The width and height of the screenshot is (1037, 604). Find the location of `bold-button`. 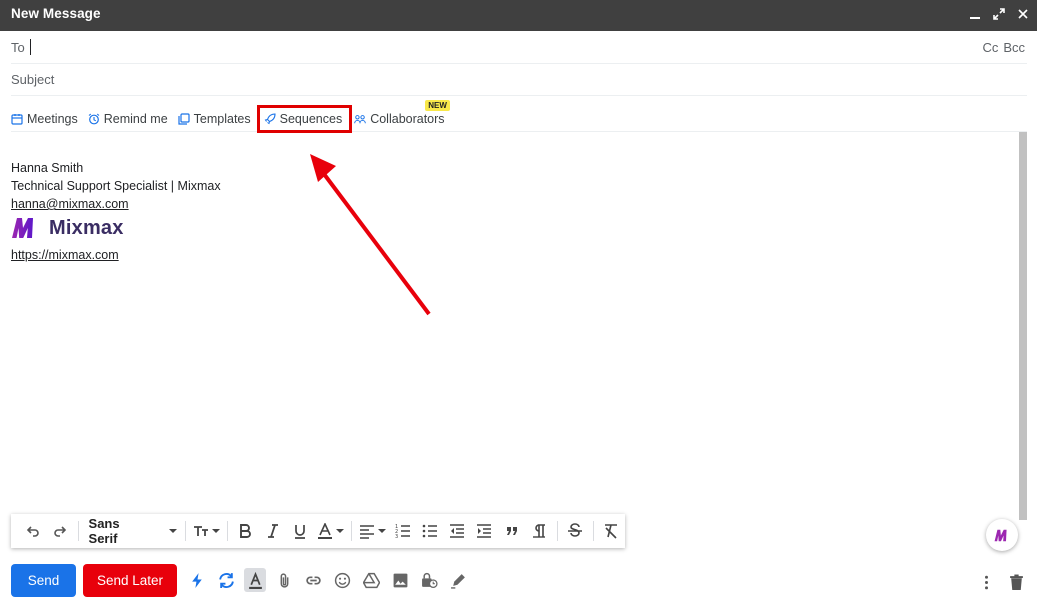

bold-button is located at coordinates (245, 531).